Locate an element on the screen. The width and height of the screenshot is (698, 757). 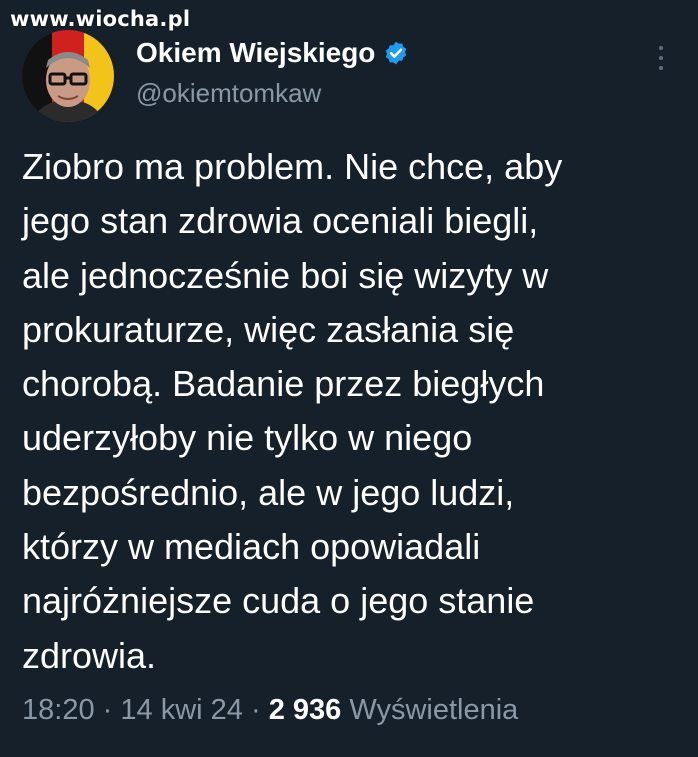
views-count: 2 936 is located at coordinates (305, 710).